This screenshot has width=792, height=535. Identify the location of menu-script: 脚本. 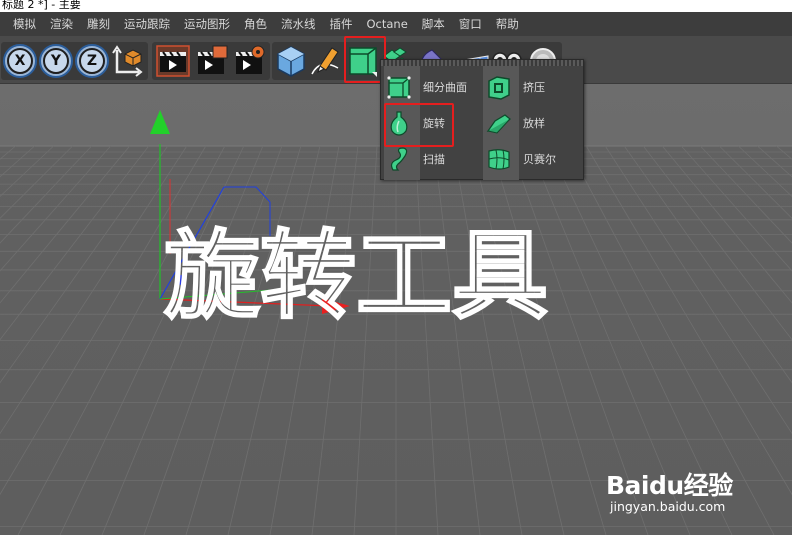
(433, 24).